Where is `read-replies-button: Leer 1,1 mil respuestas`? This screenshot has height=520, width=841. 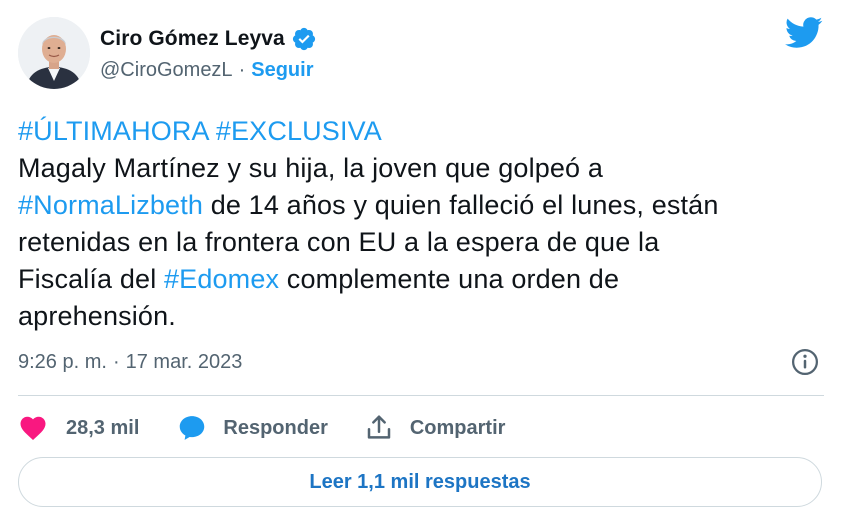 read-replies-button: Leer 1,1 mil respuestas is located at coordinates (420, 482).